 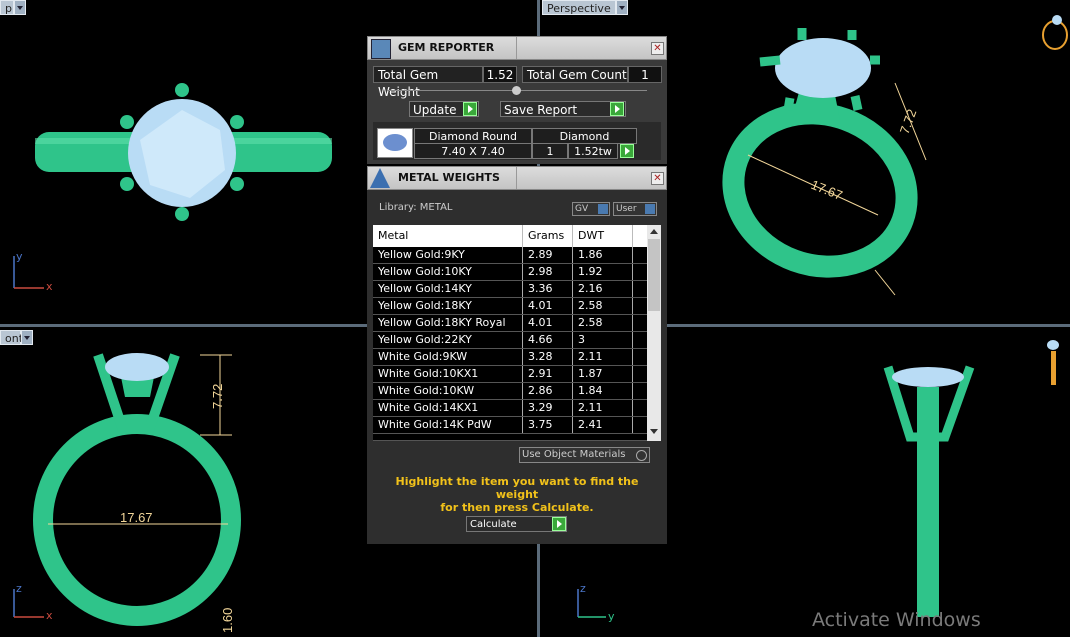 What do you see at coordinates (428, 82) in the screenshot?
I see `total-gem-weight-label: Total Gem Weight` at bounding box center [428, 82].